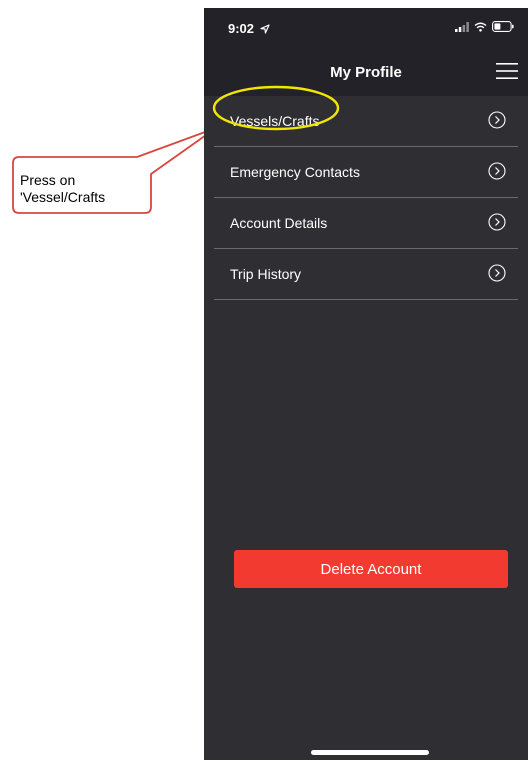 Image resolution: width=532 pixels, height=762 pixels. What do you see at coordinates (462, 26) in the screenshot?
I see `signal-icon` at bounding box center [462, 26].